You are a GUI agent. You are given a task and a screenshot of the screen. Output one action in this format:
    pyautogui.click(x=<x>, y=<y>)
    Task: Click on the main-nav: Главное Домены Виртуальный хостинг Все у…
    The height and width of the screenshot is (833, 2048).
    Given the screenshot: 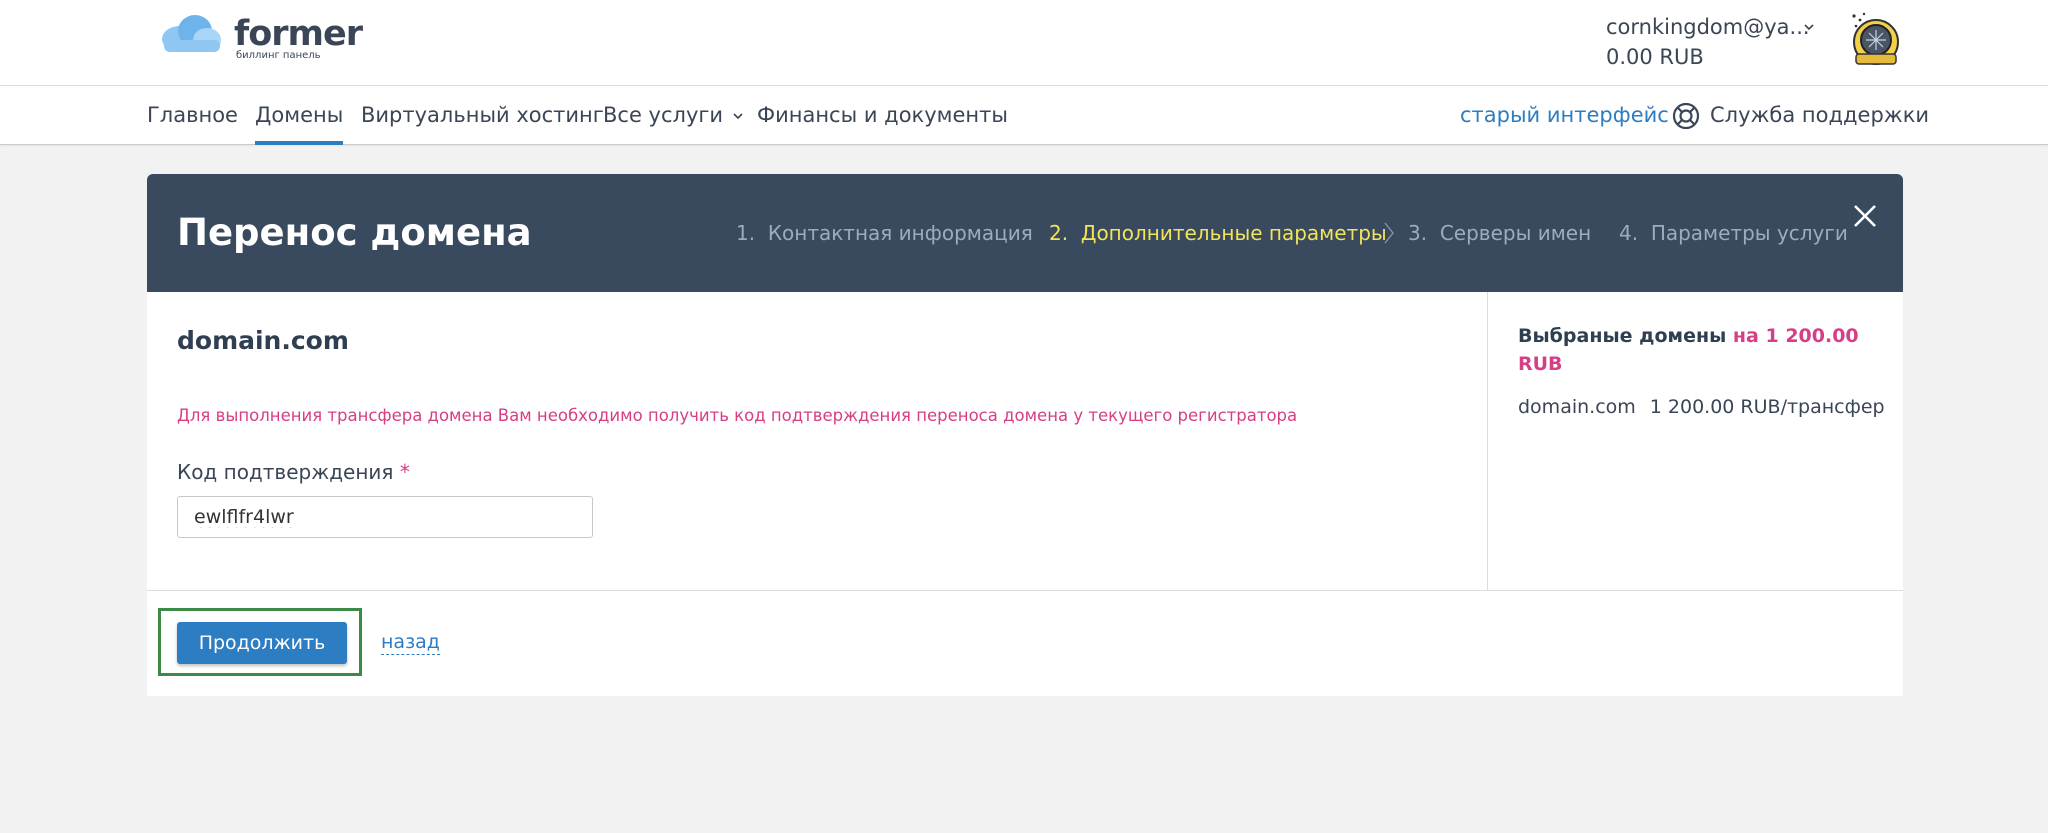 What is the action you would take?
    pyautogui.click(x=1024, y=115)
    